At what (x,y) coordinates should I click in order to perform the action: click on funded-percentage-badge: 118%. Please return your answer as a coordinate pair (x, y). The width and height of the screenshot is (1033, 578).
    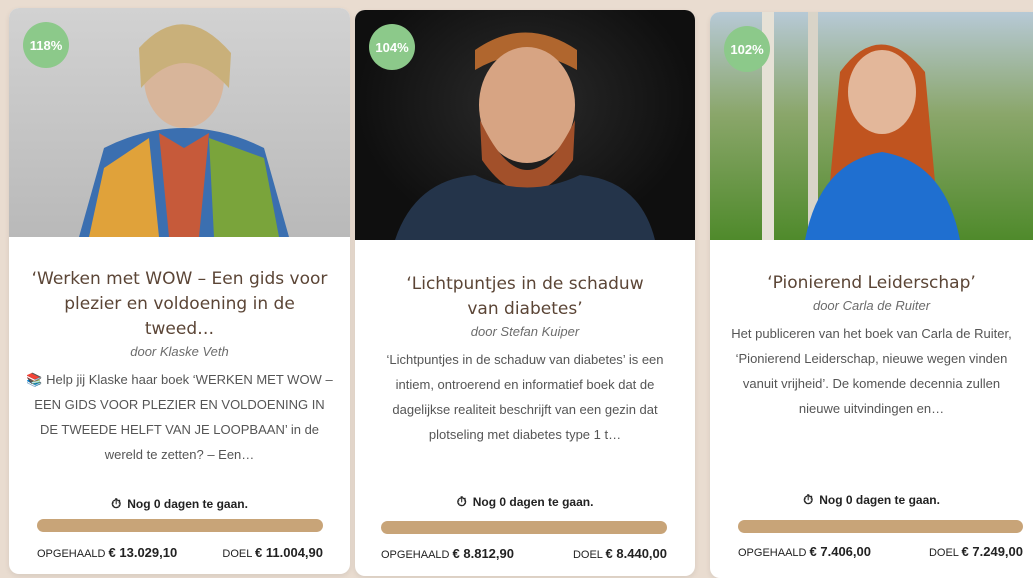
    Looking at the image, I should click on (46, 45).